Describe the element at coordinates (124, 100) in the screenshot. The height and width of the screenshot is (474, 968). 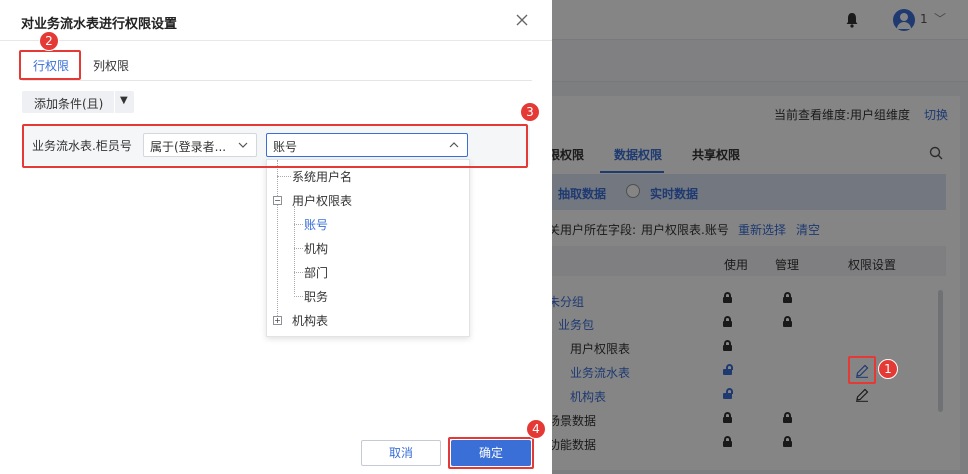
I see `caret-down-icon: ▼` at that location.